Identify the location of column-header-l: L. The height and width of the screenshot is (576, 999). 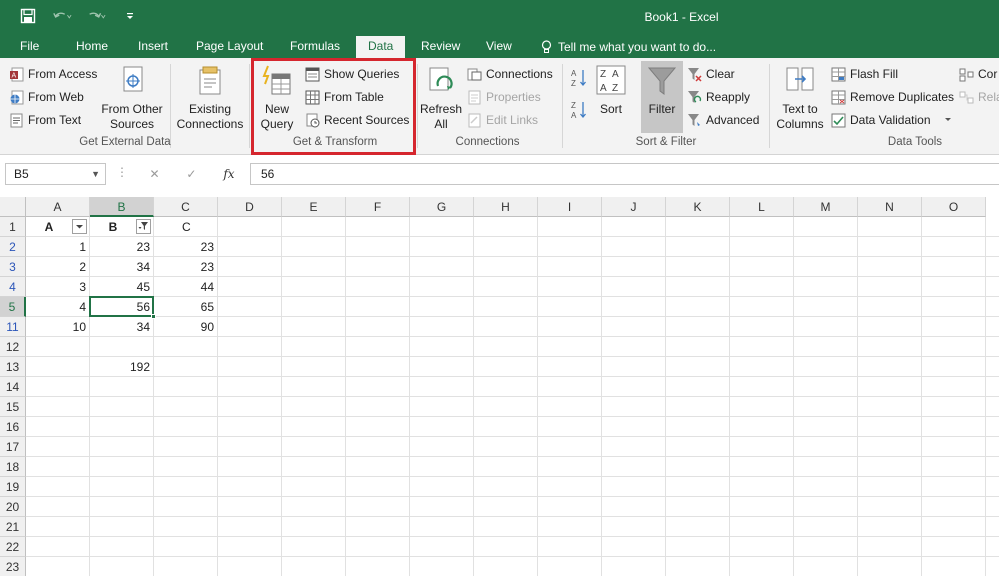
(762, 207).